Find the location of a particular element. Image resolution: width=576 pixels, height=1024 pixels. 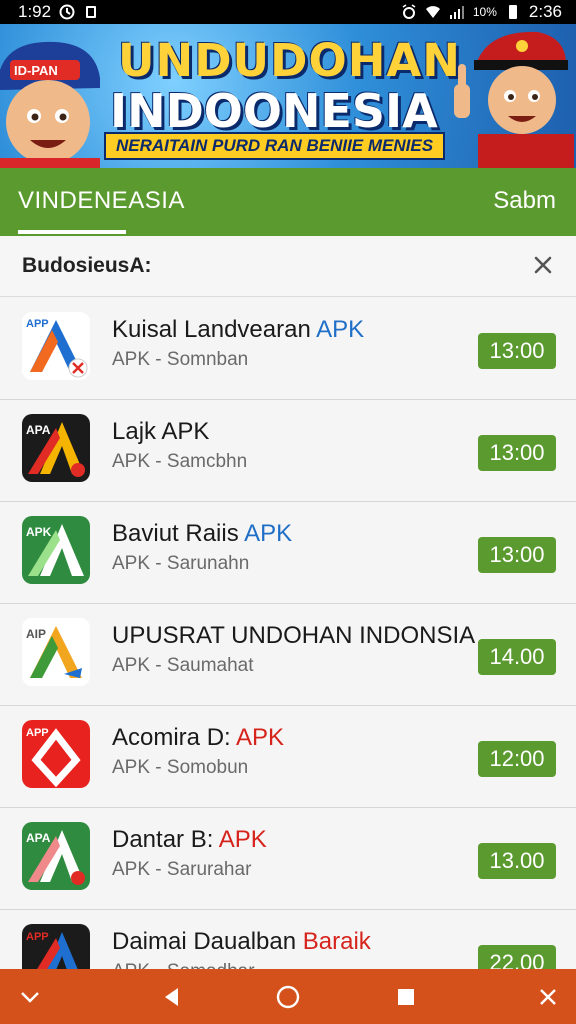

time-badge: 12:00 is located at coordinates (517, 759).